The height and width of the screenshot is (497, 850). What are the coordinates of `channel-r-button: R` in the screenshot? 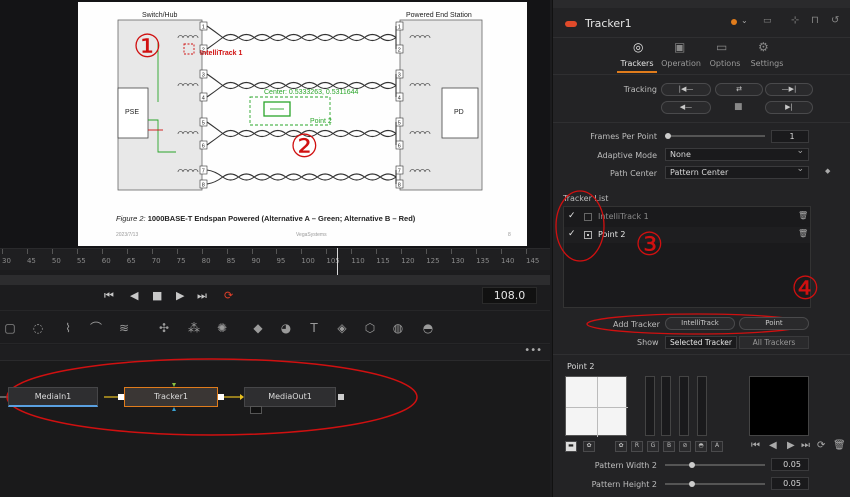 It's located at (637, 446).